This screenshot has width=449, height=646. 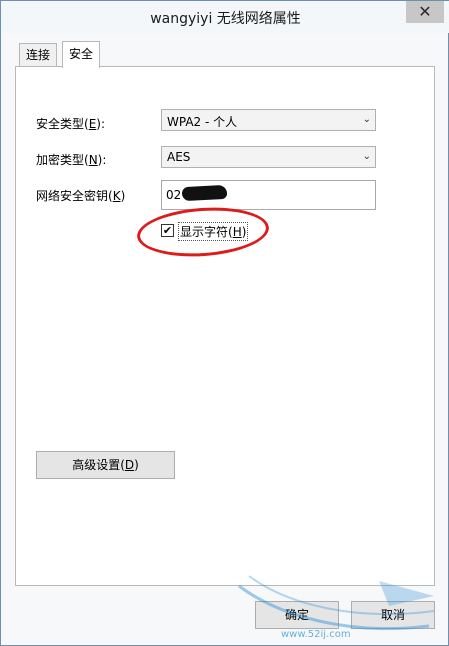 I want to click on tab-connection: 连接, so click(x=38, y=54).